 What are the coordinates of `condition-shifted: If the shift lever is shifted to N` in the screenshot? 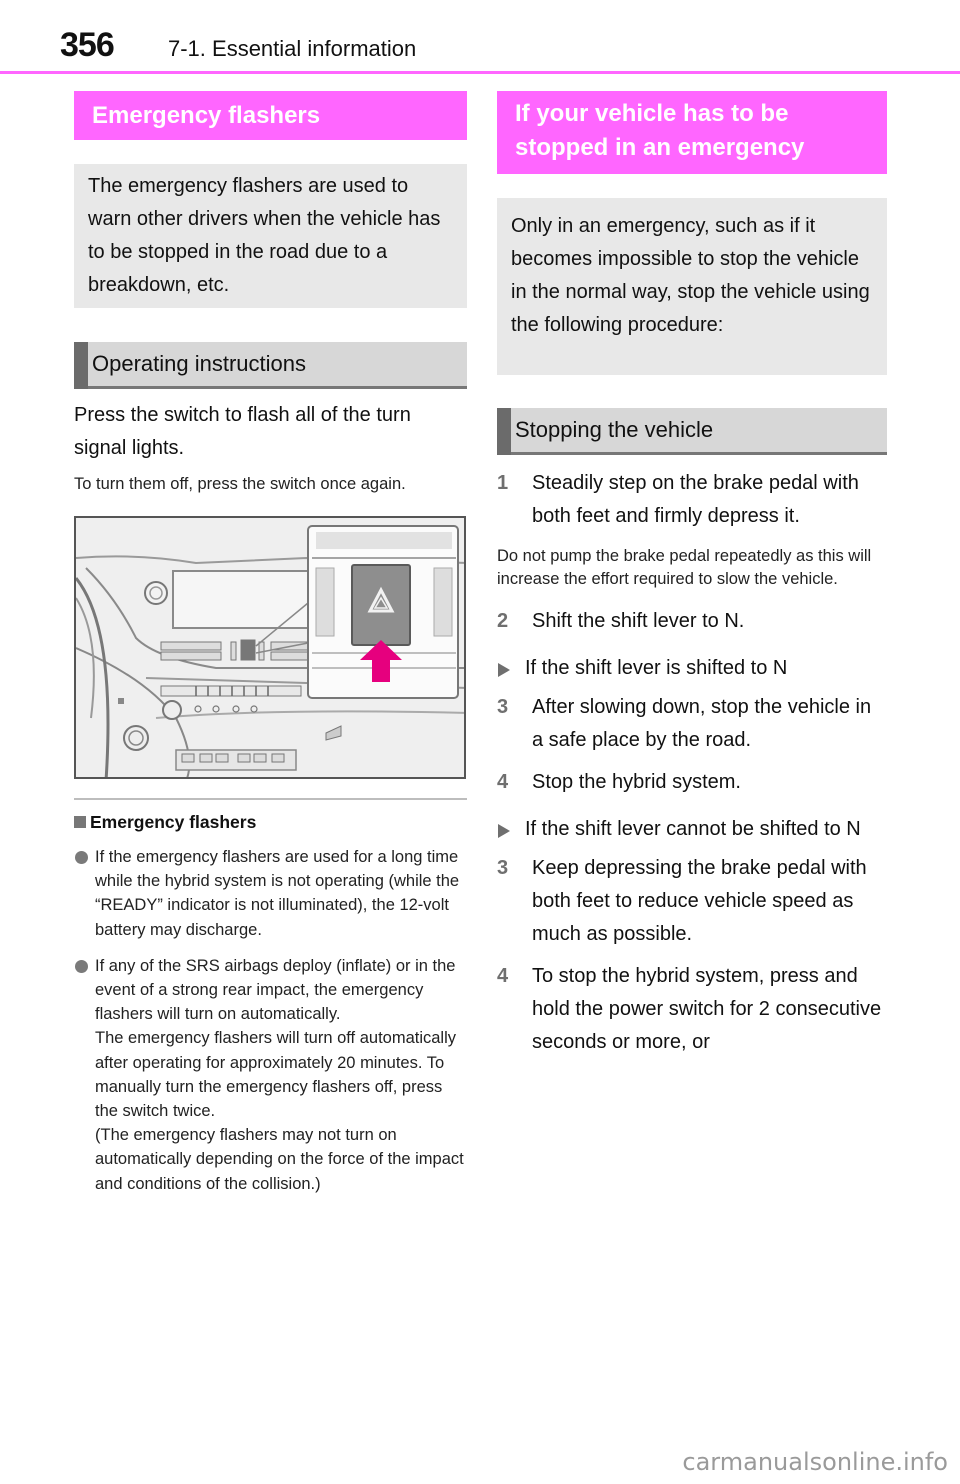 It's located at (692, 668).